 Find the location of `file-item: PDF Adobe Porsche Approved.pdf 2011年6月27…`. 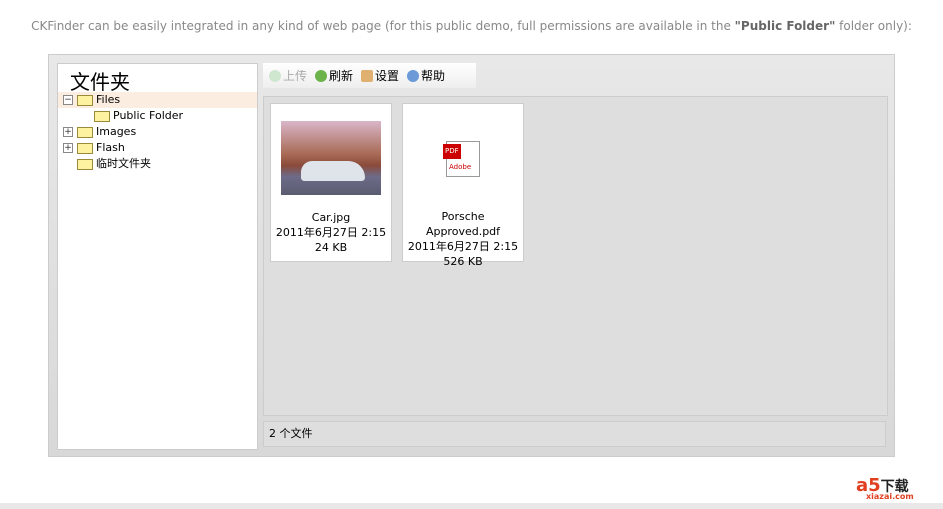

file-item: PDF Adobe Porsche Approved.pdf 2011年6月27… is located at coordinates (463, 185).